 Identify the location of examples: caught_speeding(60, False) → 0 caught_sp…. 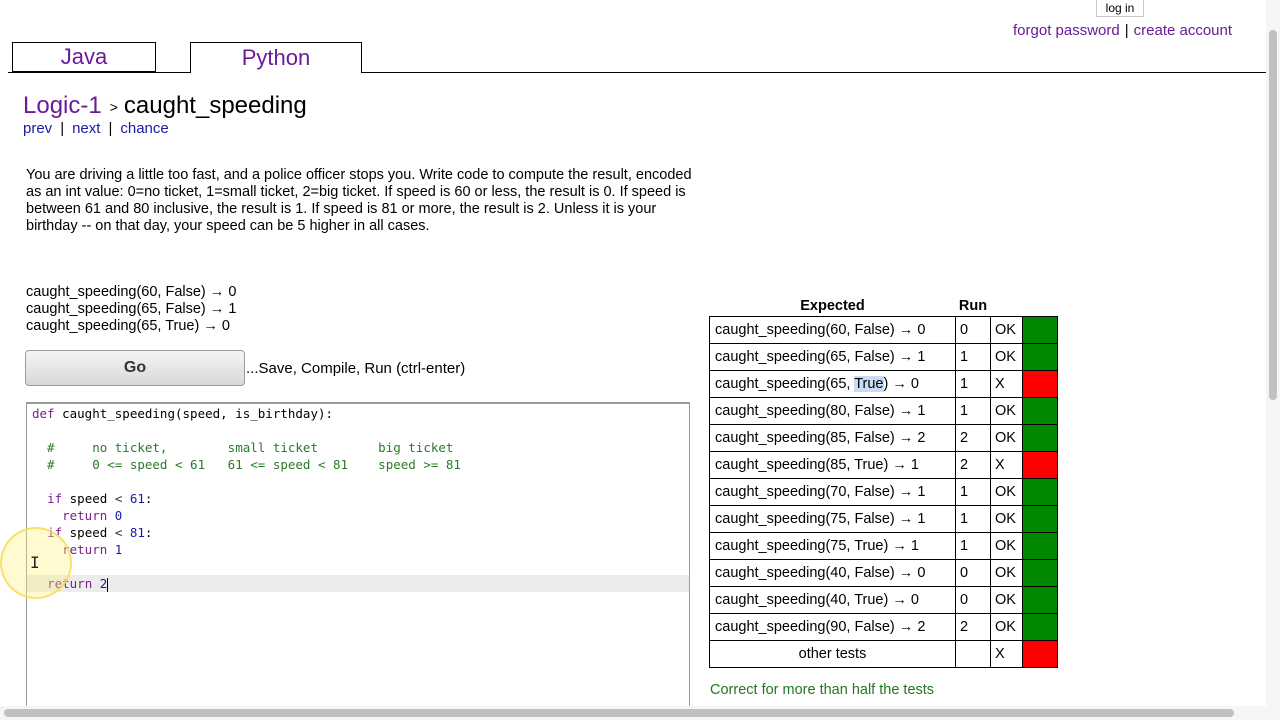
(131, 309).